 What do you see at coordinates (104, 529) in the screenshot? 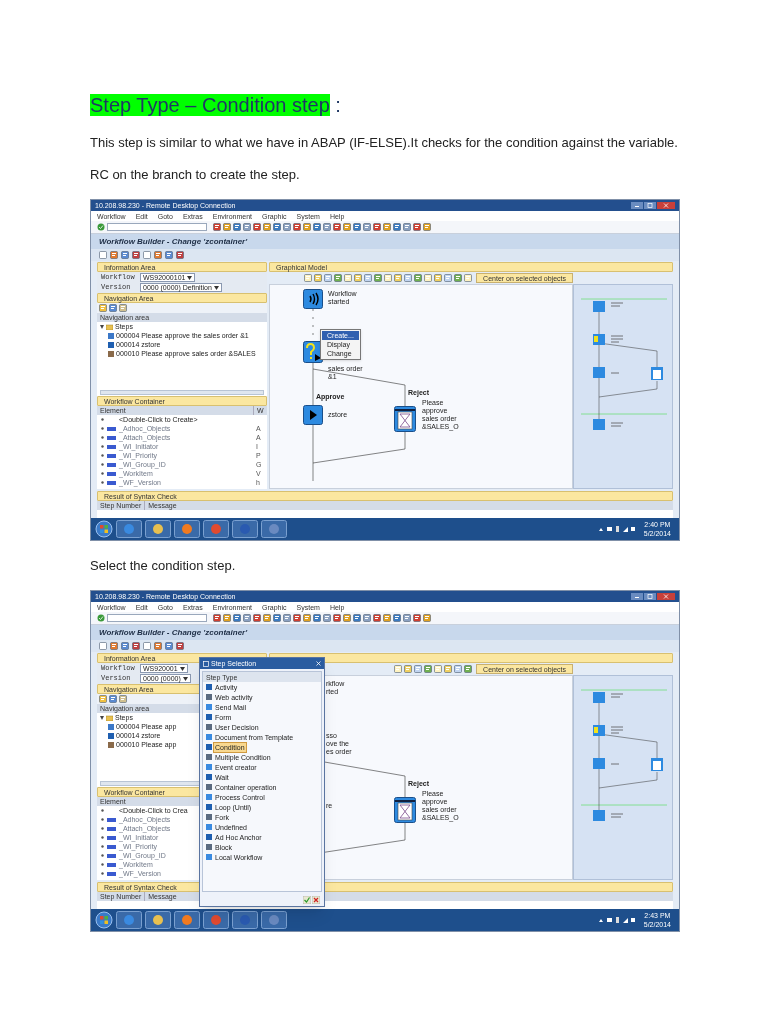
I see `start-orb-icon` at bounding box center [104, 529].